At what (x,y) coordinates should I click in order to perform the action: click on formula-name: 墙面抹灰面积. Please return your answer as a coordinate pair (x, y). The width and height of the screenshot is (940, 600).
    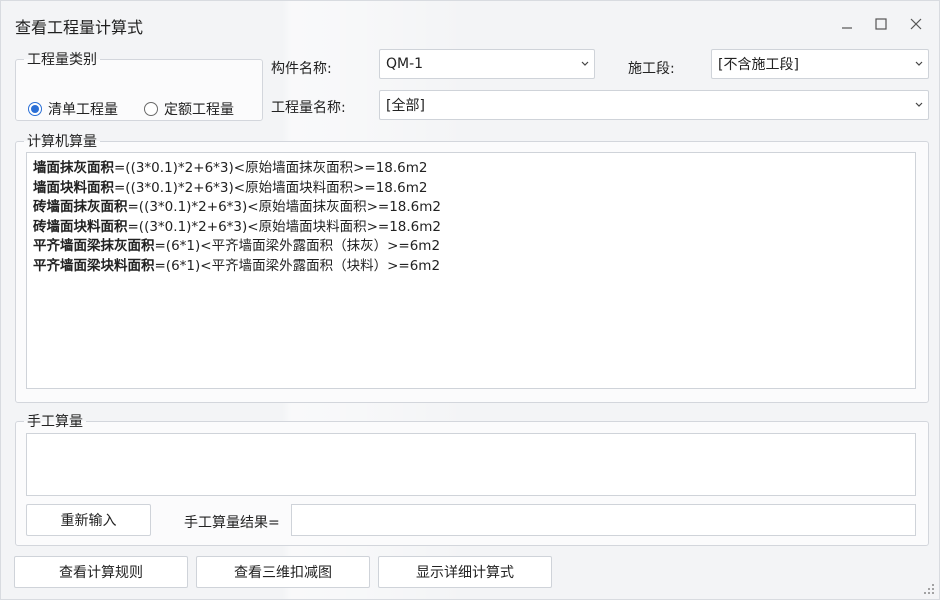
    Looking at the image, I should click on (73, 168).